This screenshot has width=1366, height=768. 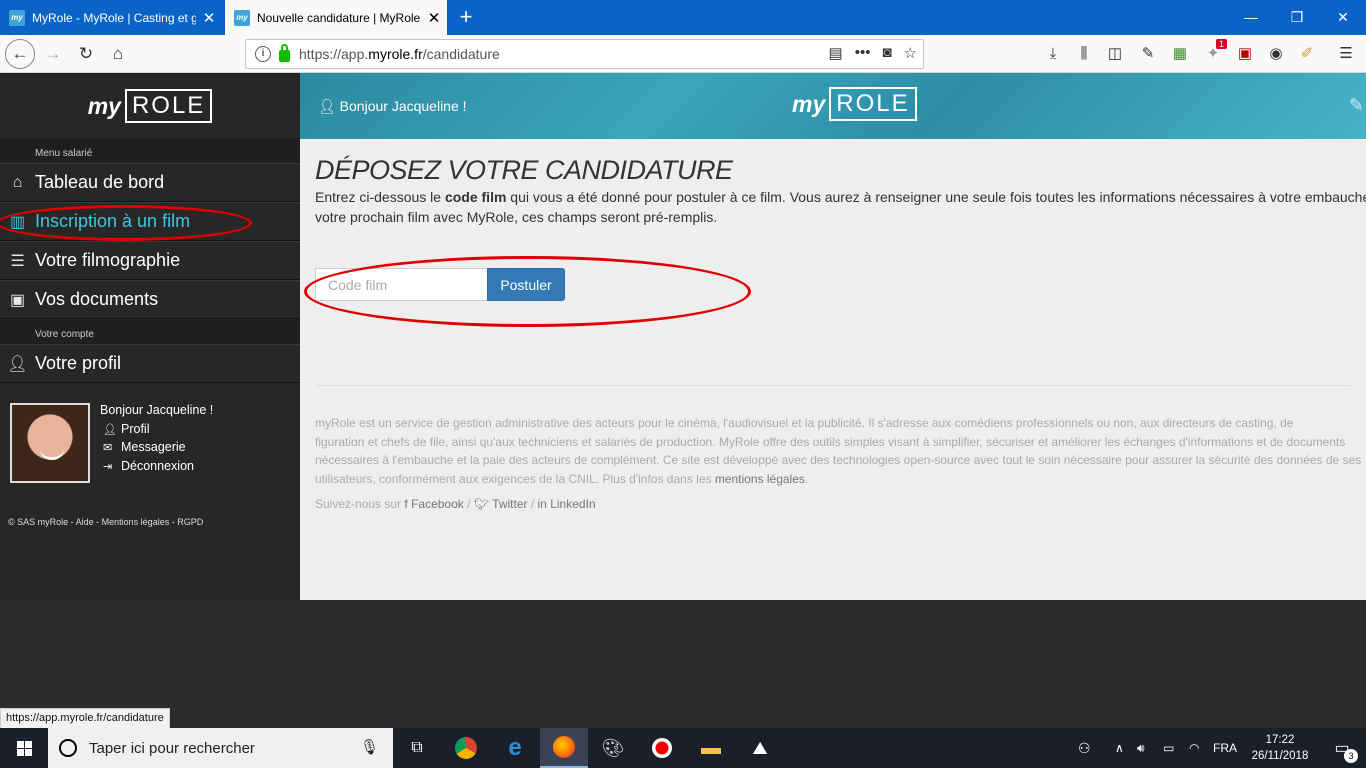 What do you see at coordinates (833, 385) in the screenshot?
I see `divider` at bounding box center [833, 385].